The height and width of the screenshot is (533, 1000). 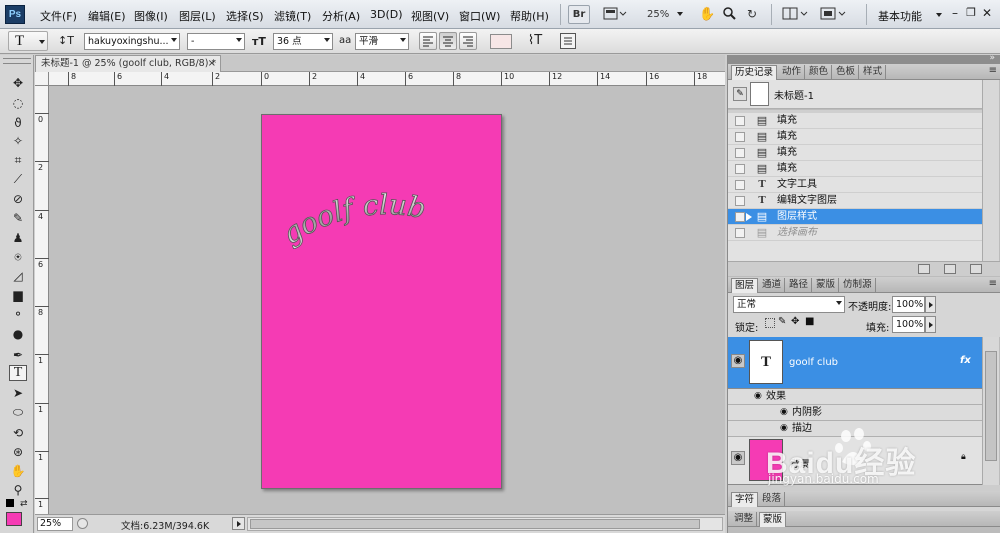 What do you see at coordinates (42, 300) in the screenshot?
I see `vertical-ruler: 0 2 4 6 8 1 1 1 1` at bounding box center [42, 300].